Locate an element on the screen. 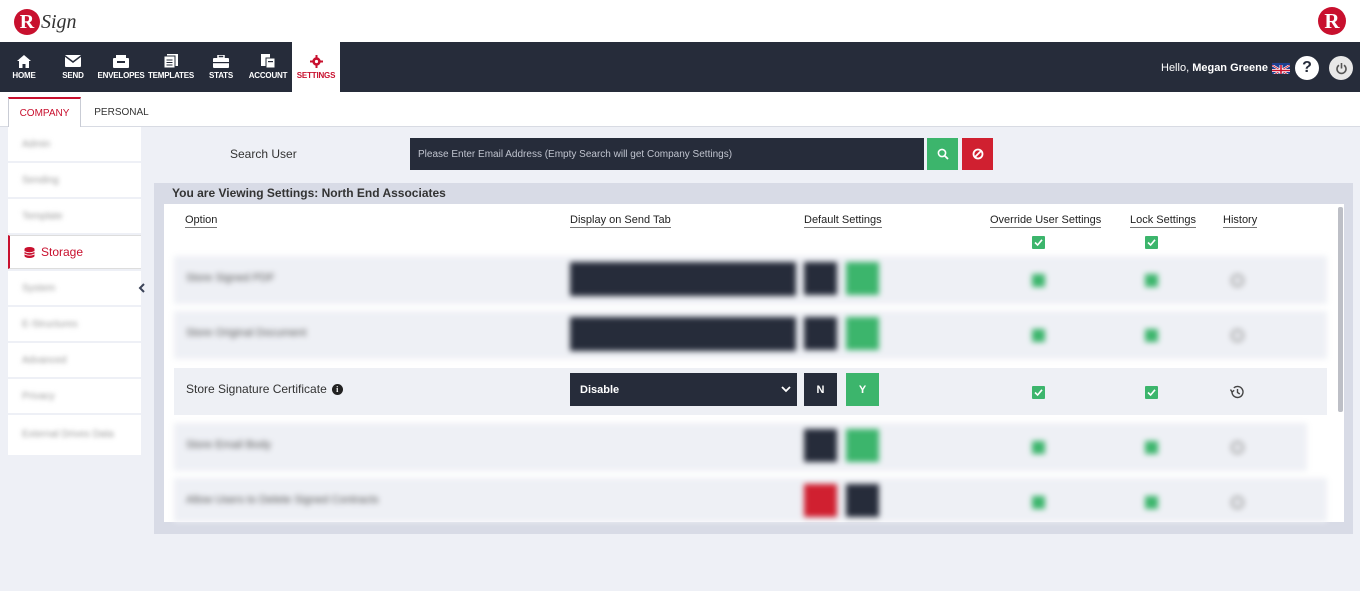 This screenshot has height=591, width=1360. inbox-icon is located at coordinates (121, 61).